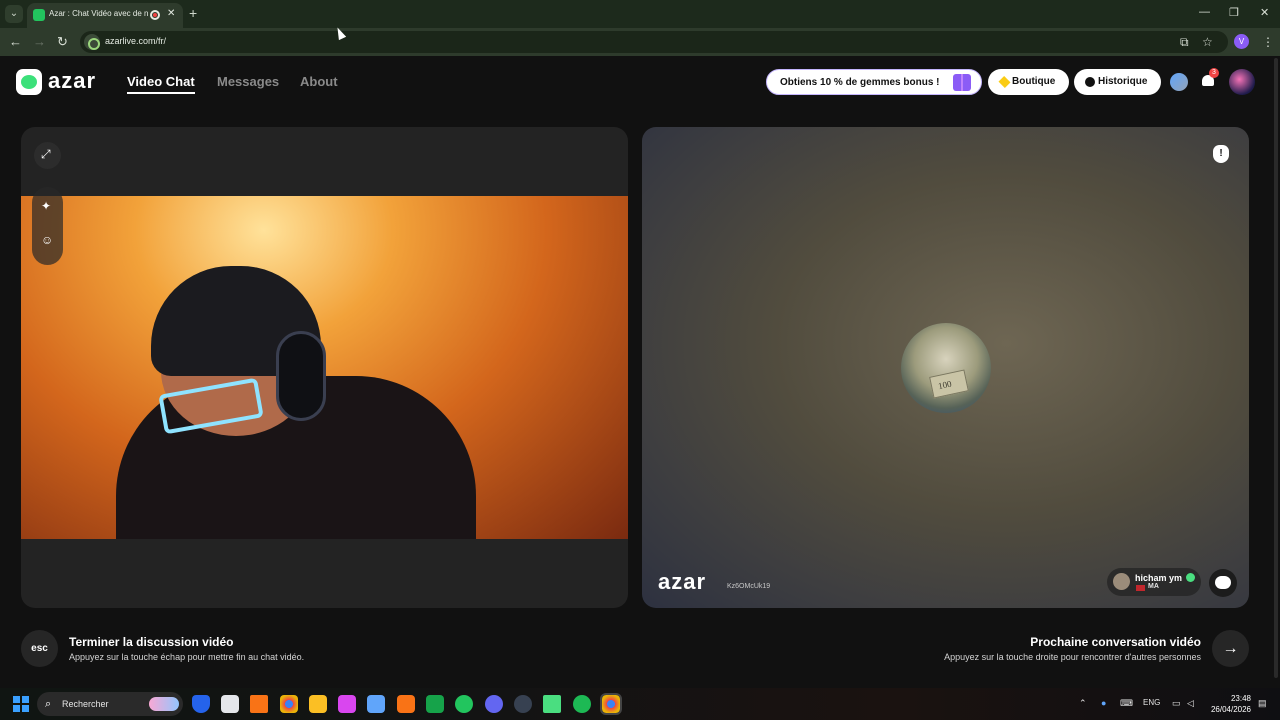 The image size is (1280, 720). Describe the element at coordinates (376, 704) in the screenshot. I see `store-icon` at that location.